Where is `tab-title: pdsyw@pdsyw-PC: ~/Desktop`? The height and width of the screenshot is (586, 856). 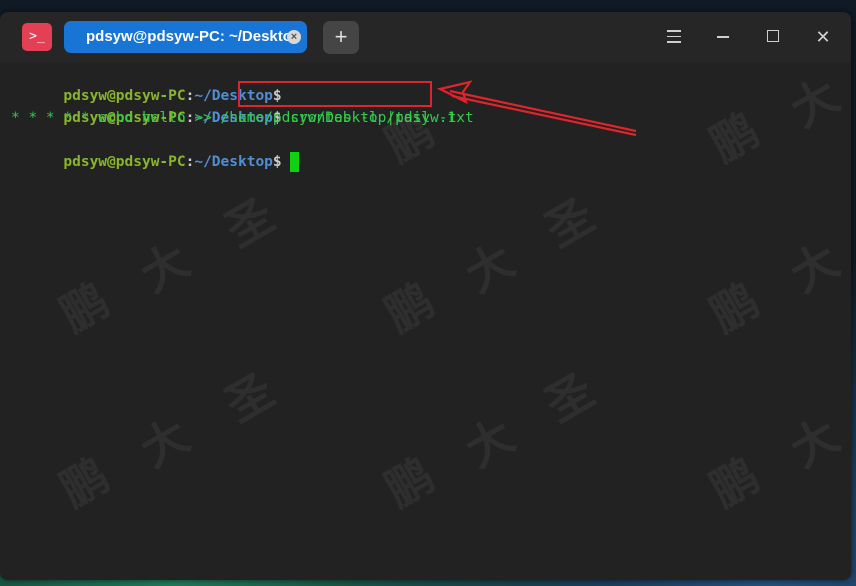
tab-title: pdsyw@pdsyw-PC: ~/Desktop is located at coordinates (194, 36).